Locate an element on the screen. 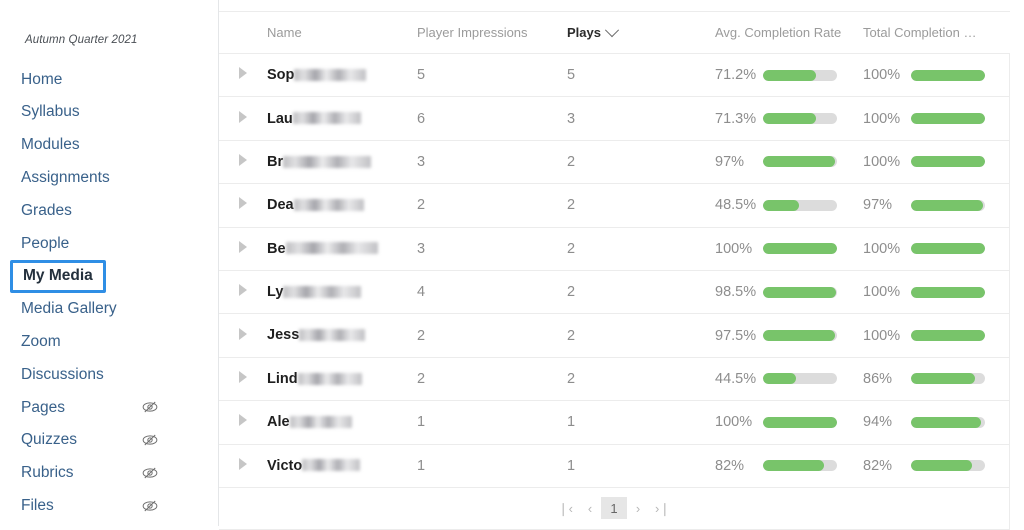  user-name-text: Sop is located at coordinates (281, 75).